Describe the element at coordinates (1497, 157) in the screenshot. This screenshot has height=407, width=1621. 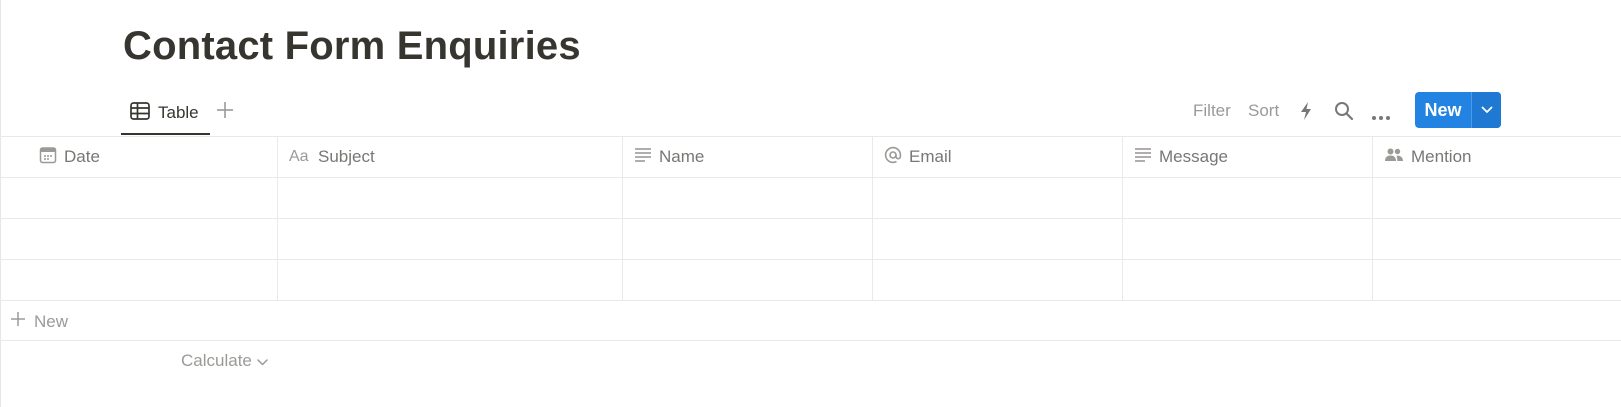
I see `column-header-mention: Mention` at that location.